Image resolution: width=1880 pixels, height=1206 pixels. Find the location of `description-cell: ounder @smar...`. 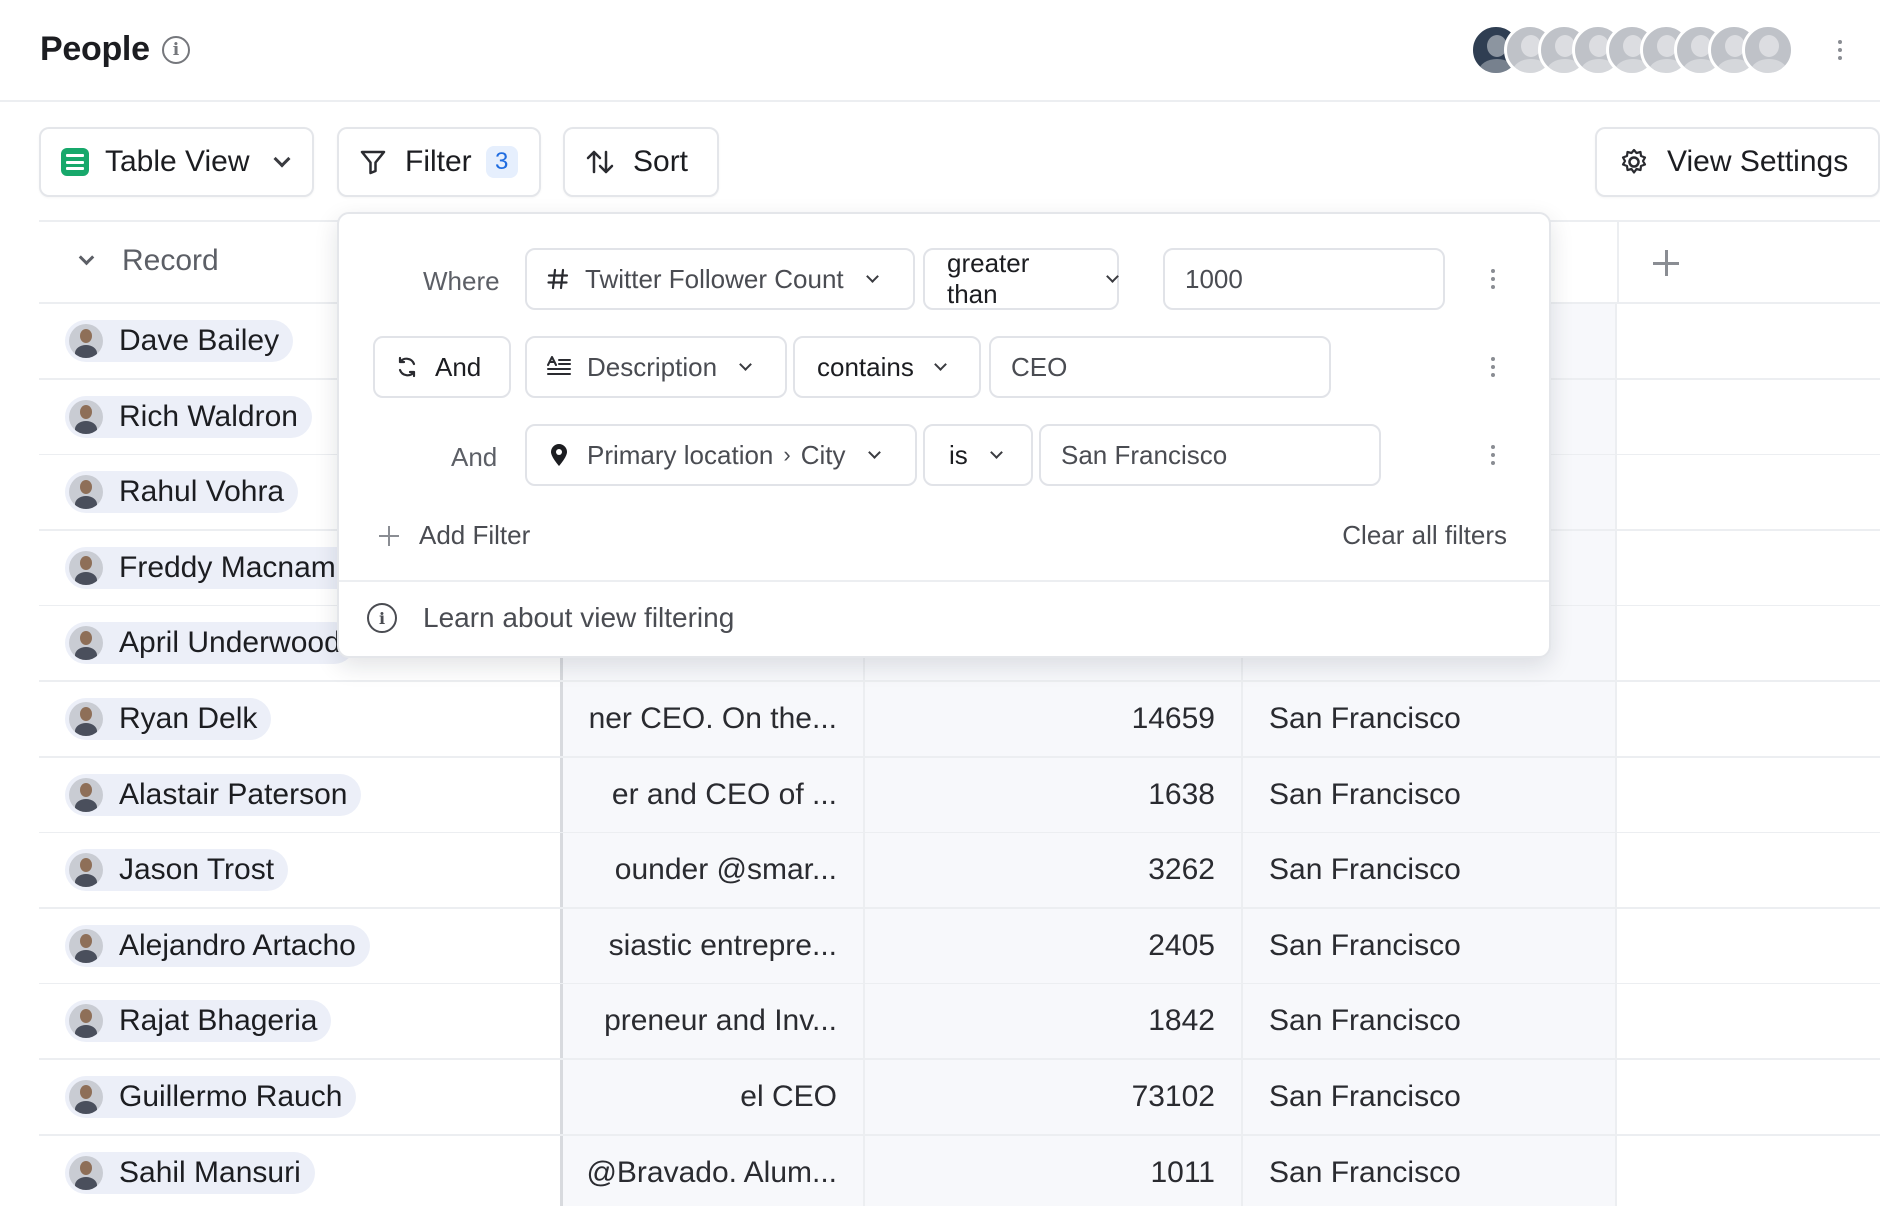

description-cell: ounder @smar... is located at coordinates (714, 870).